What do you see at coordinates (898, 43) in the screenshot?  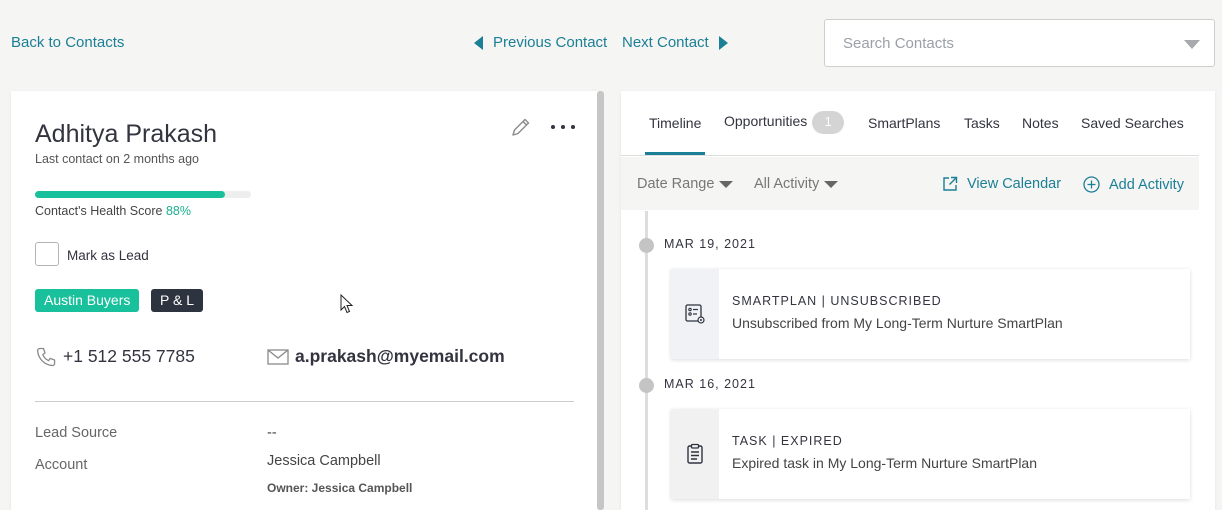 I see `search-placeholder: Search Contacts` at bounding box center [898, 43].